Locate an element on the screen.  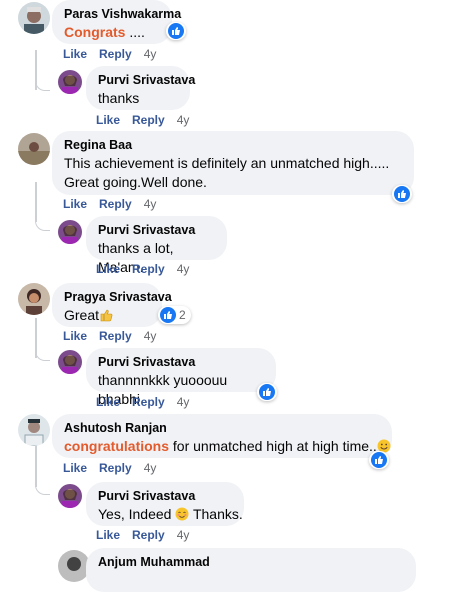
comment-author: Ashutosh Ranjan is located at coordinates (222, 428).